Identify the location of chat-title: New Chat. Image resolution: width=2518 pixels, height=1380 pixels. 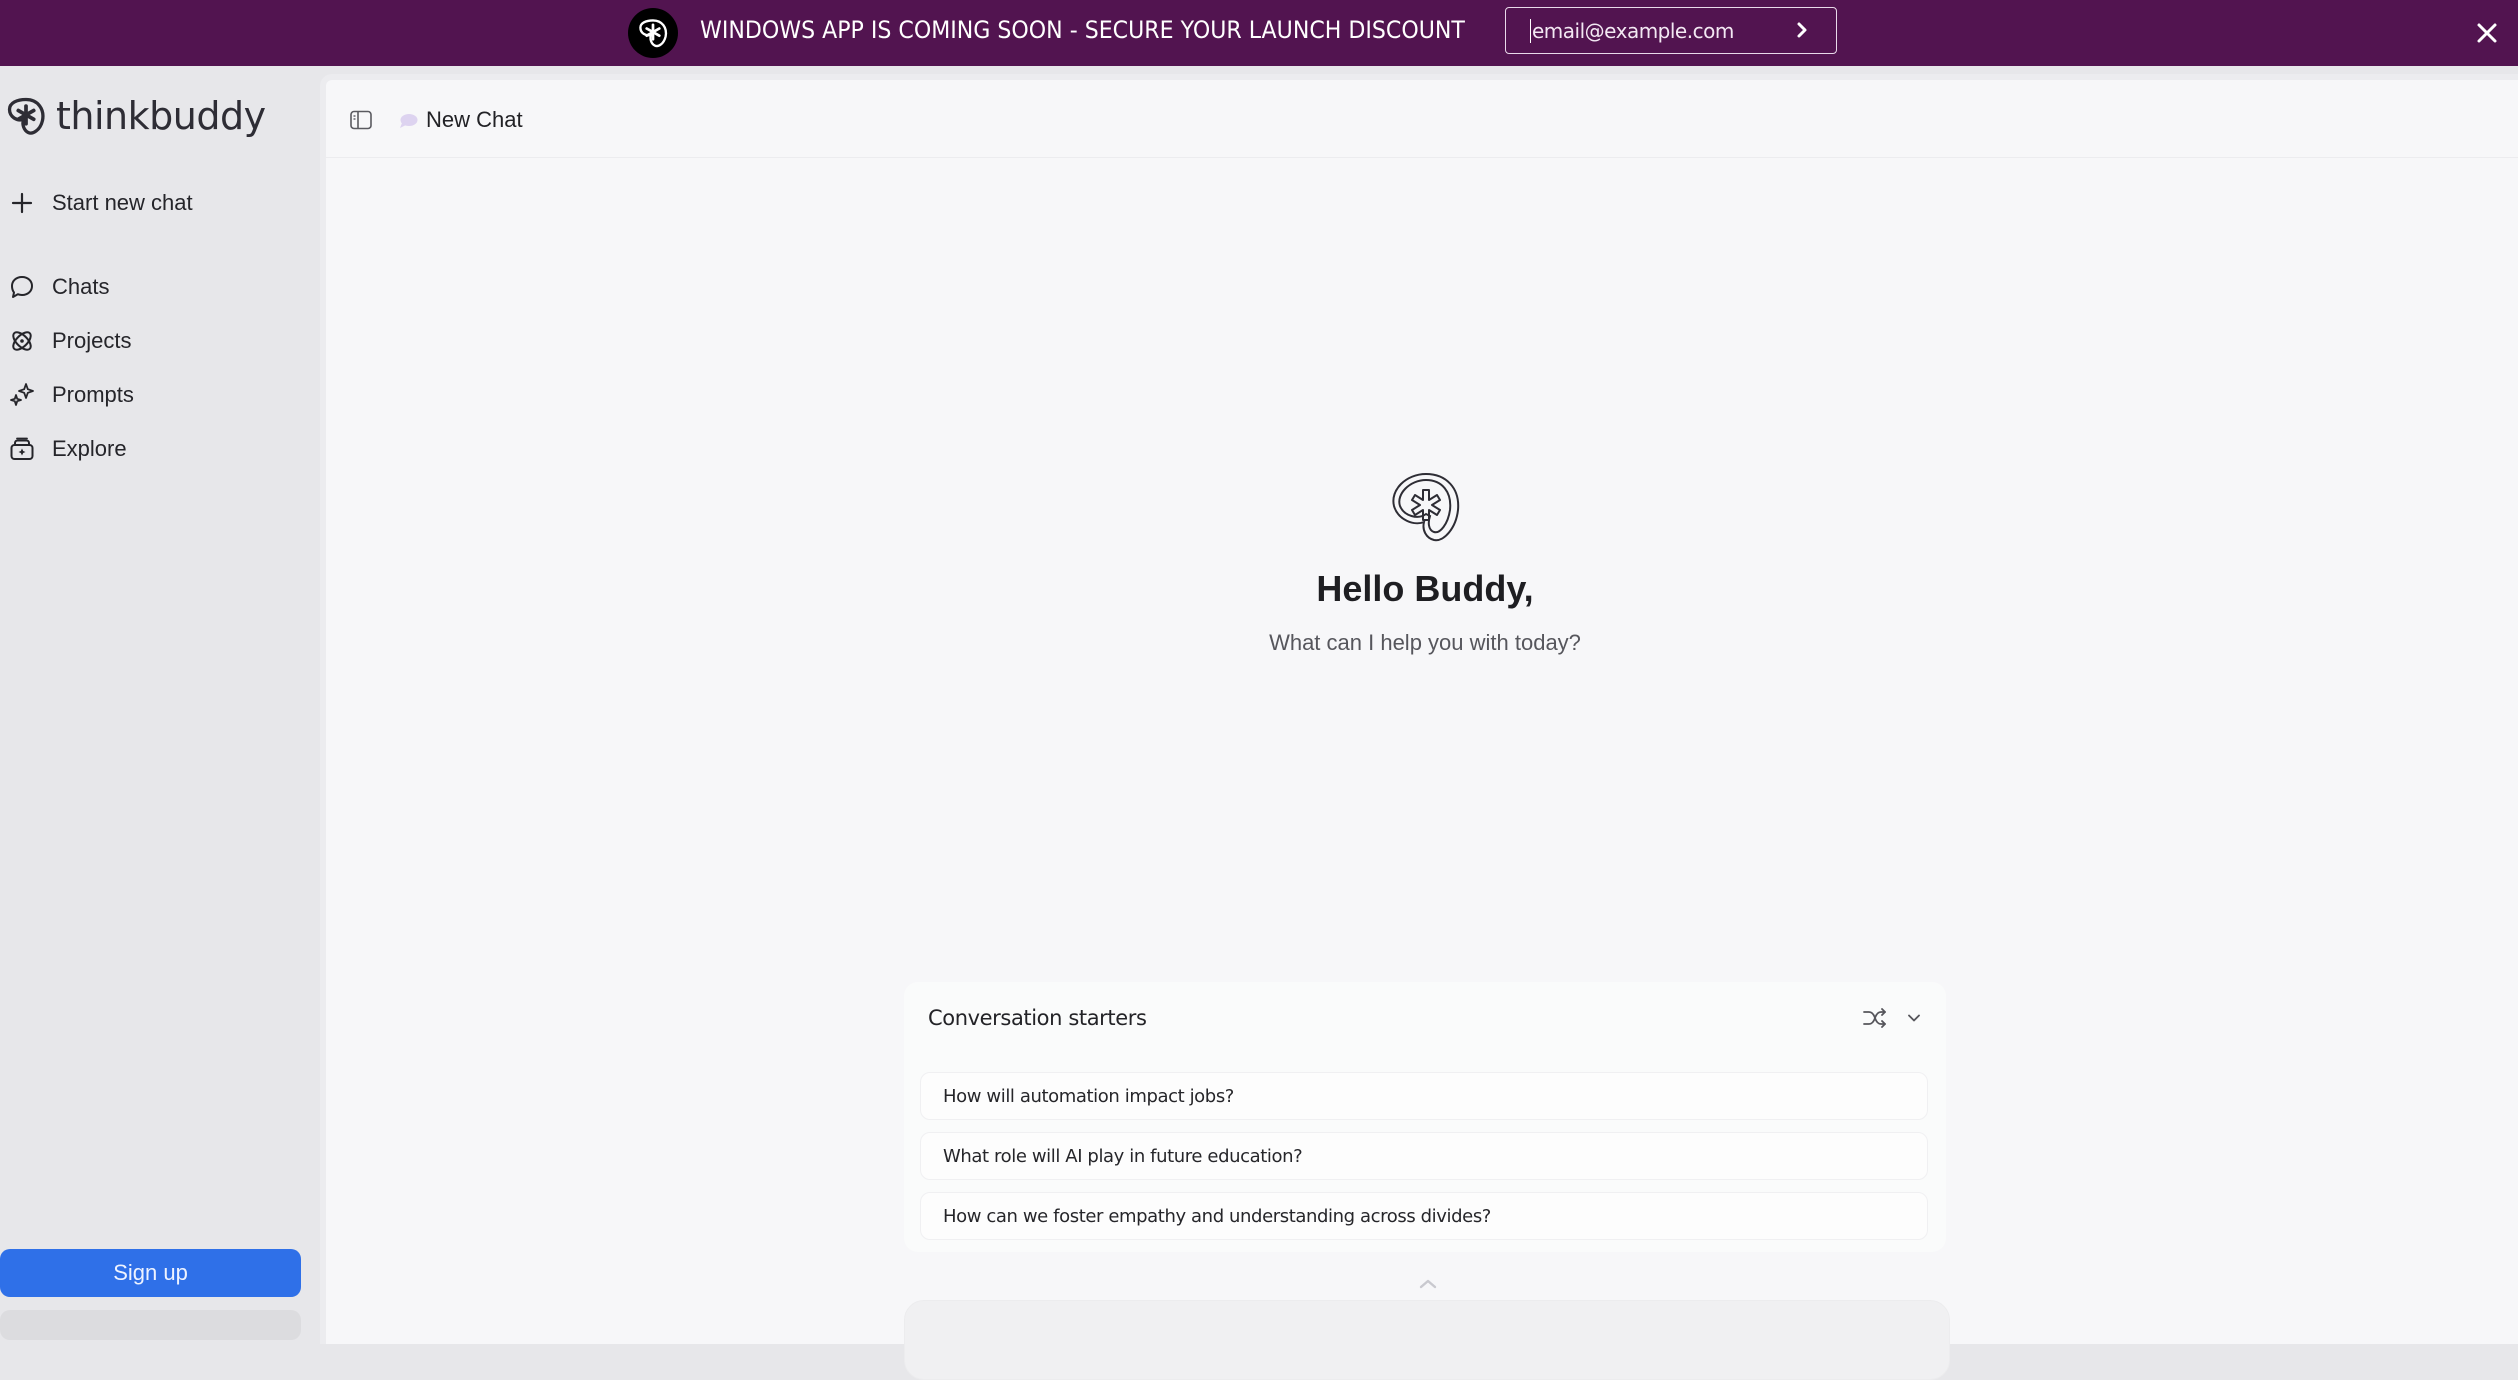
(474, 119).